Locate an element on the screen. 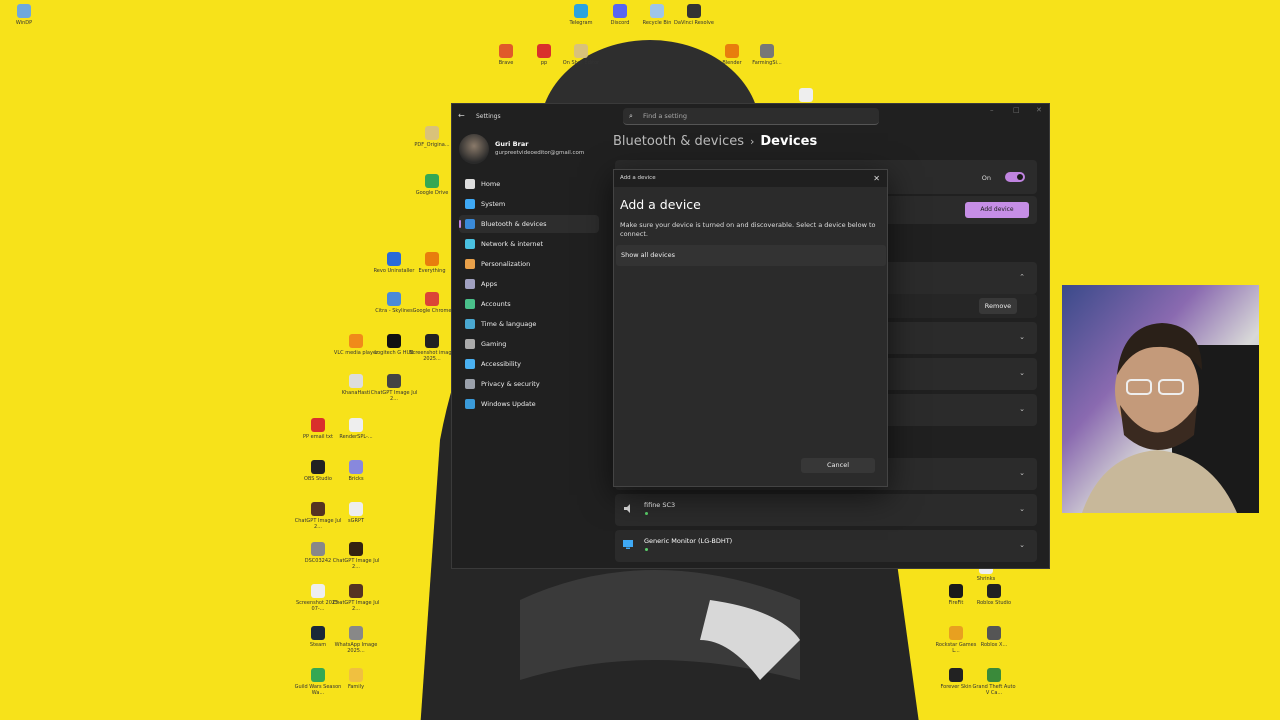  search-input: ⌕ Find a setting is located at coordinates (751, 116).